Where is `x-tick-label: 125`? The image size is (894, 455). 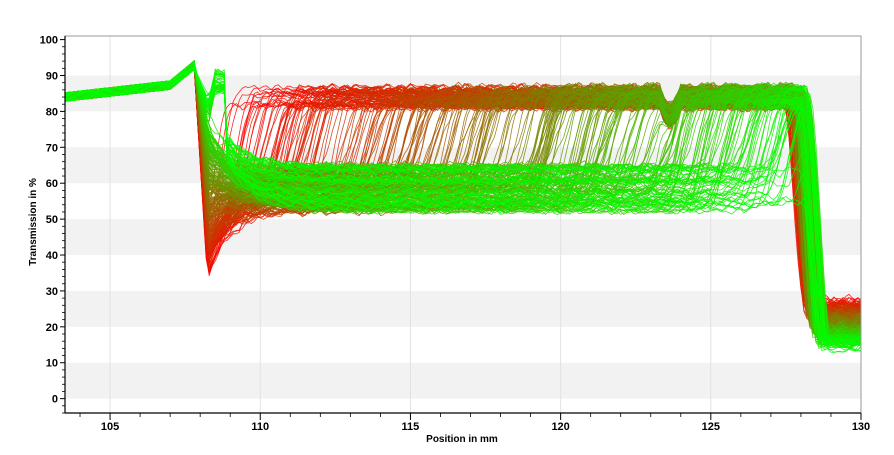
x-tick-label: 125 is located at coordinates (711, 427).